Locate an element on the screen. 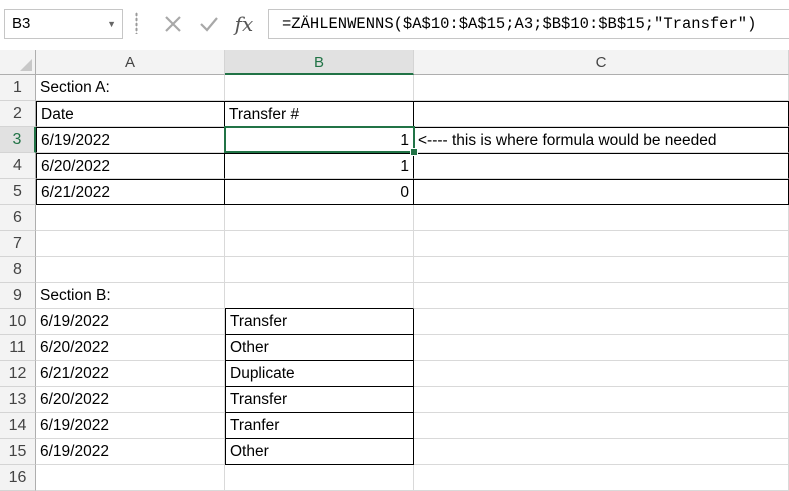 The height and width of the screenshot is (491, 789). row-header-11: 11 is located at coordinates (18, 348).